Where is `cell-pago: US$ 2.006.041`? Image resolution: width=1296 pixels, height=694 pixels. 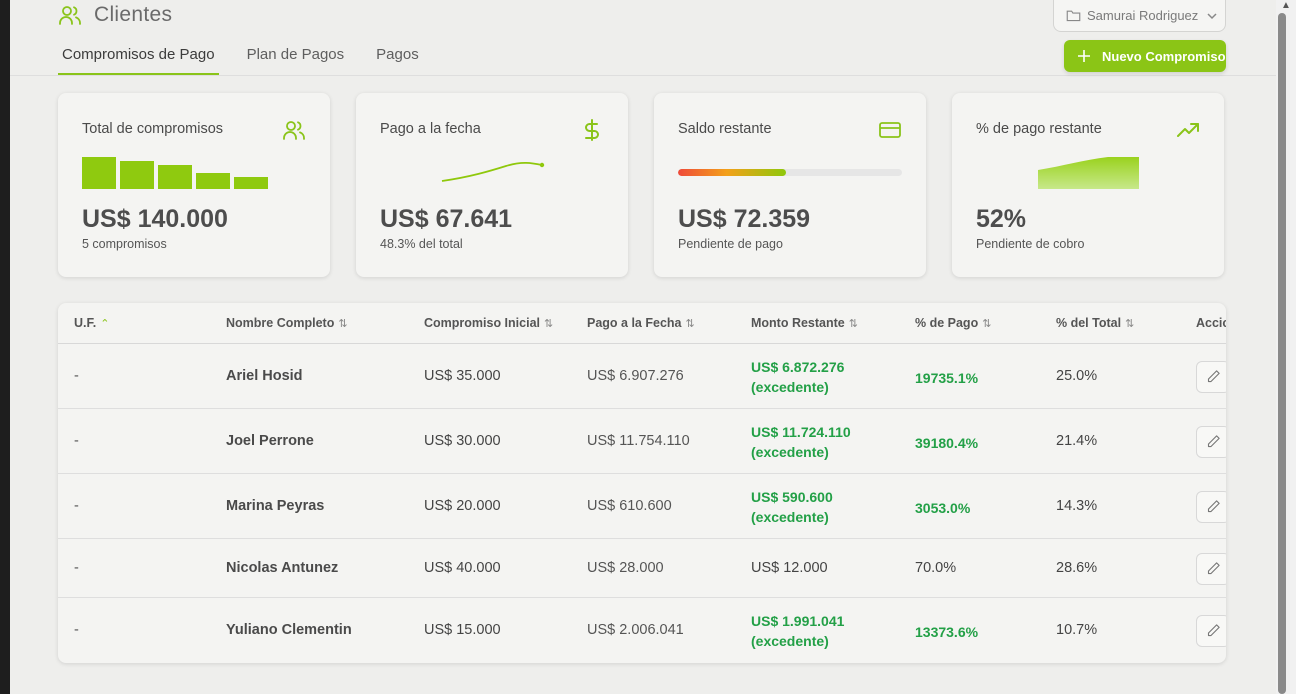
cell-pago: US$ 2.006.041 is located at coordinates (635, 629).